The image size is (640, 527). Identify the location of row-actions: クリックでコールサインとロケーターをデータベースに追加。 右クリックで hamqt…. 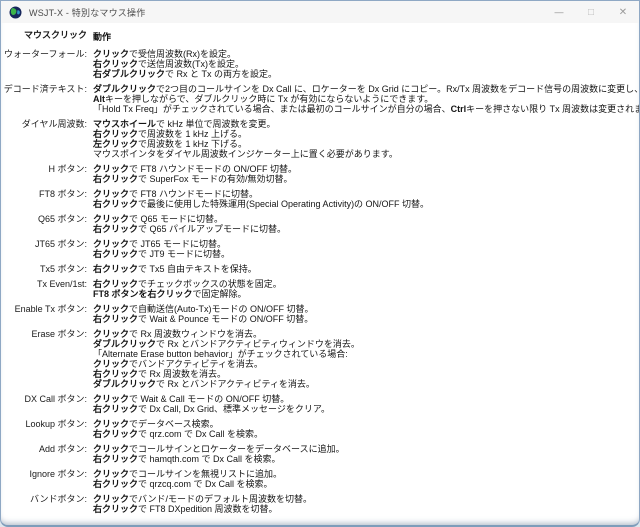
(362, 454).